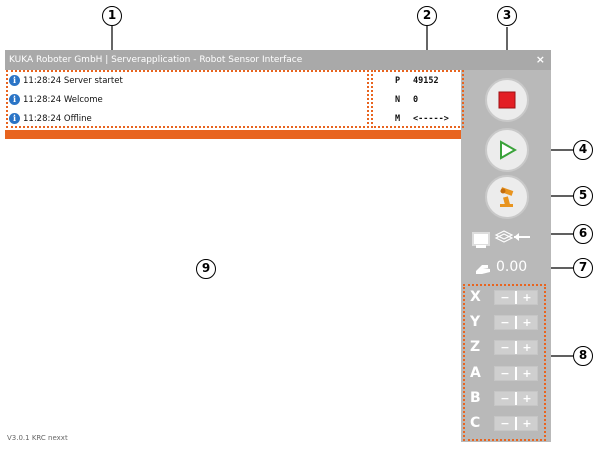  I want to click on axis-label: B, so click(475, 398).